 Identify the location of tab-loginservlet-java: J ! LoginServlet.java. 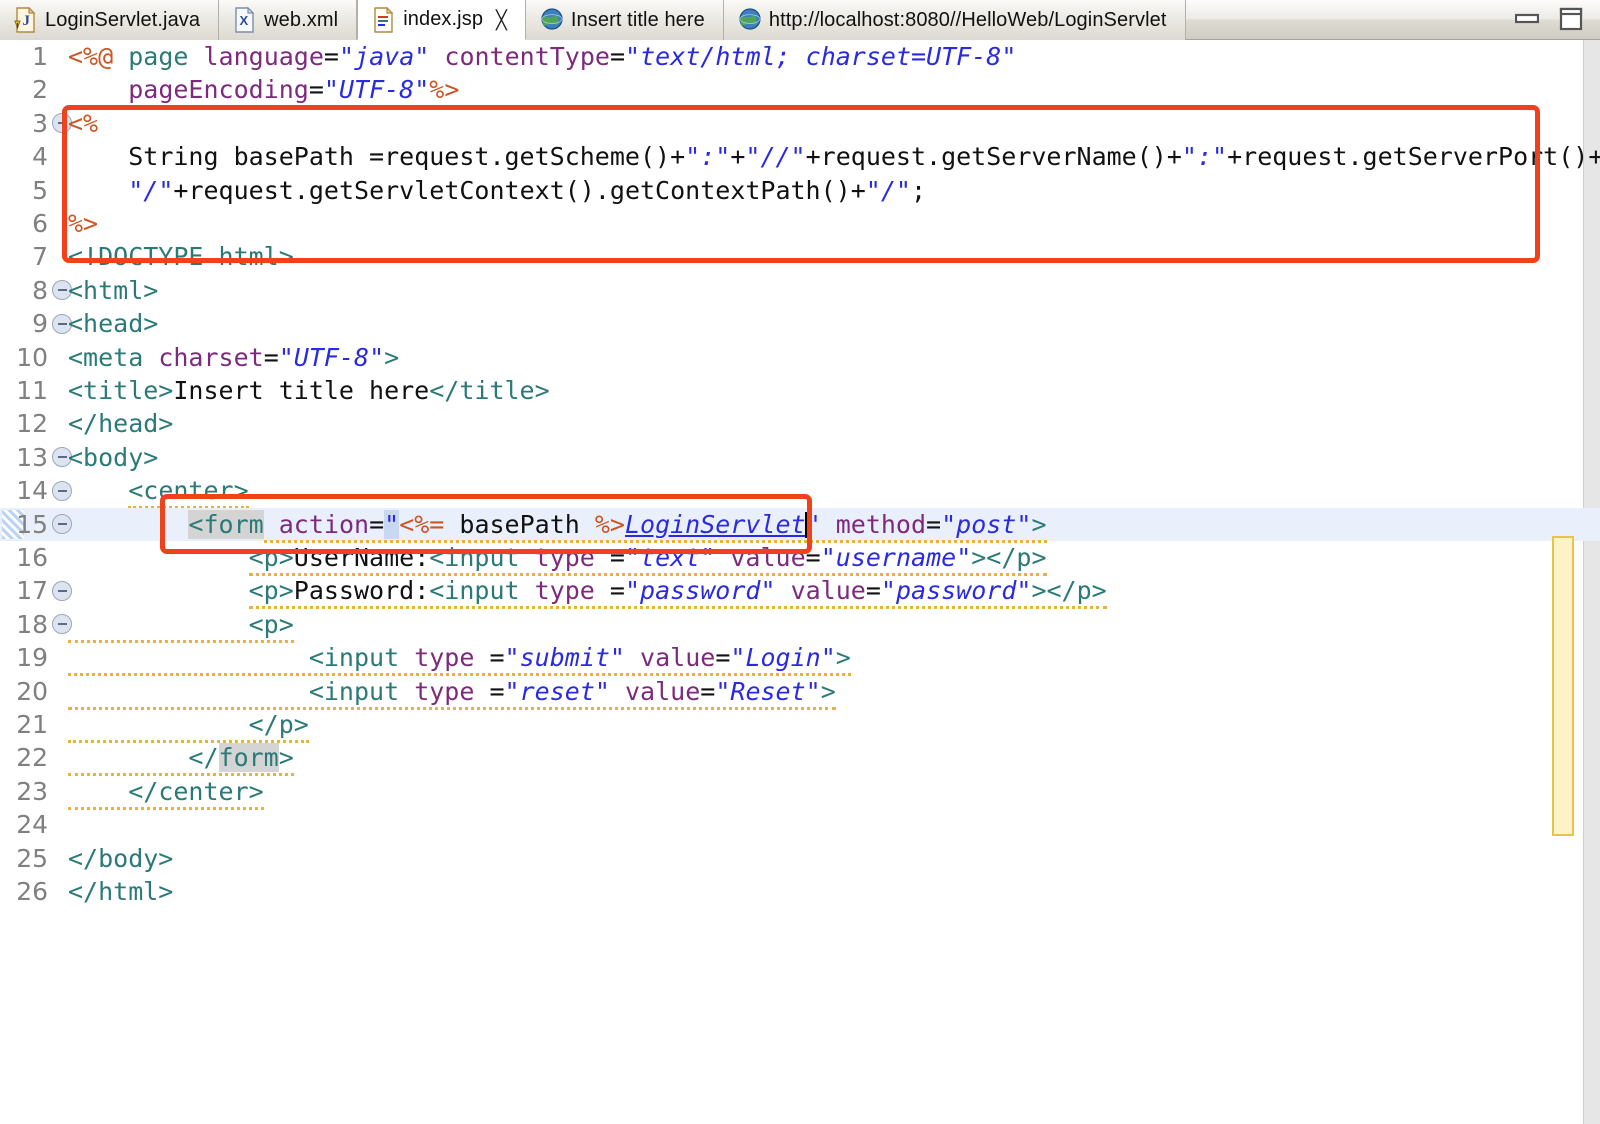
(110, 20).